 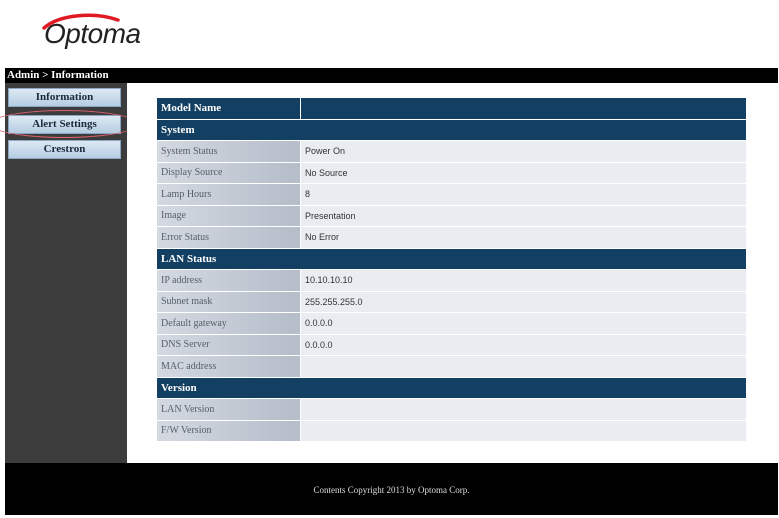 I want to click on section-header-version: Version, so click(x=451, y=387).